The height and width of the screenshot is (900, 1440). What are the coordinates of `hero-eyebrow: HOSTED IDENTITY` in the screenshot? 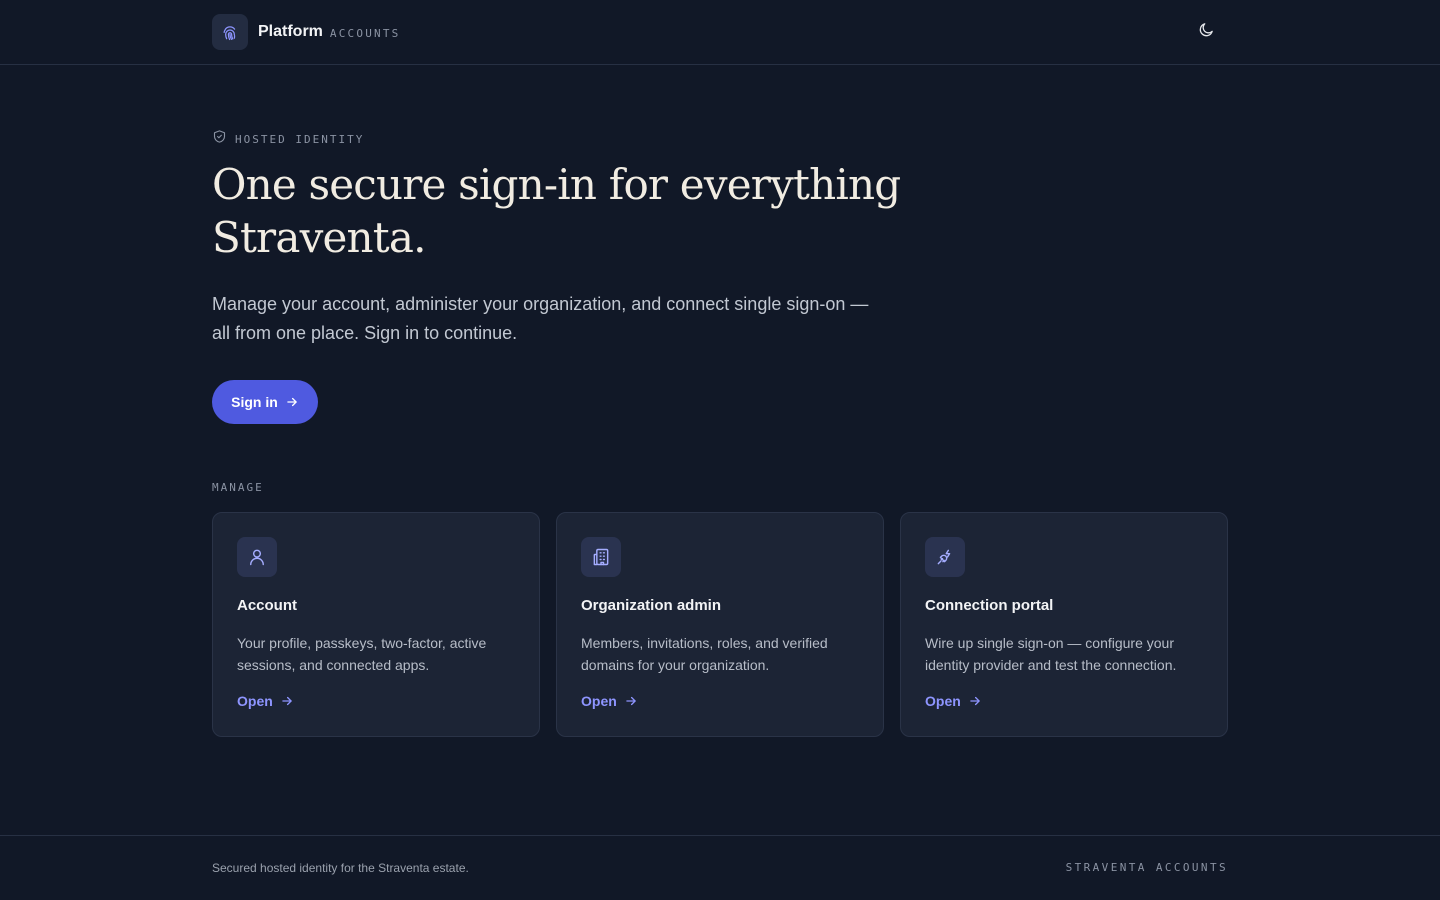 It's located at (288, 139).